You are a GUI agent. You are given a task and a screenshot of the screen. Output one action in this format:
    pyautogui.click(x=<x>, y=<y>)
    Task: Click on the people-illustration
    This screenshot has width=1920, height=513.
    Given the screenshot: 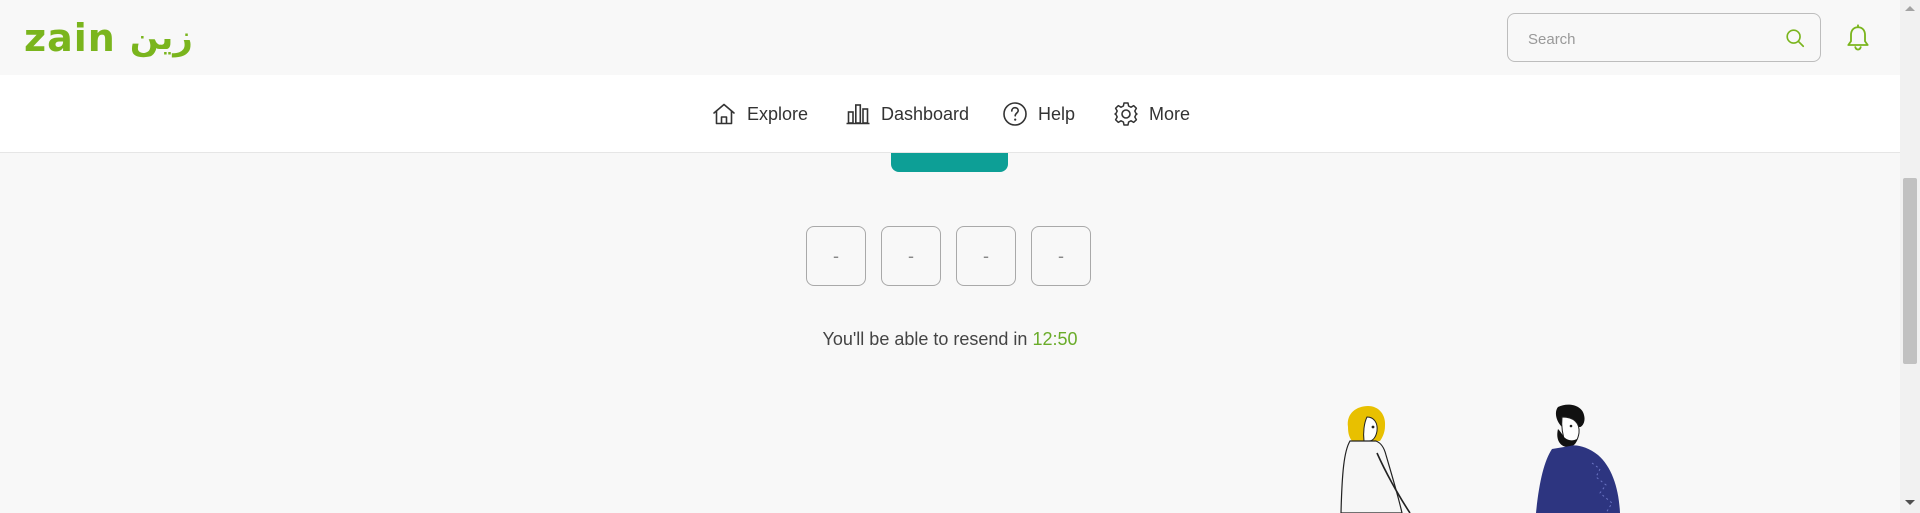 What is the action you would take?
    pyautogui.click(x=1480, y=458)
    